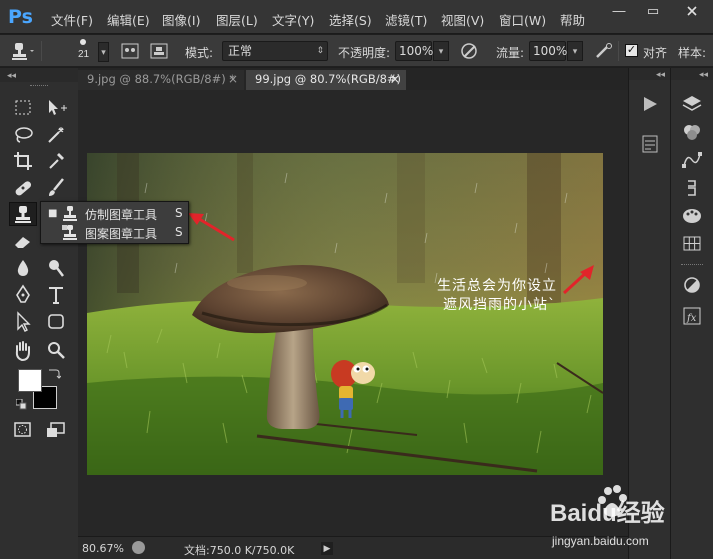 This screenshot has width=713, height=559. What do you see at coordinates (575, 51) in the screenshot?
I see `flow-dropdown-button: ▾` at bounding box center [575, 51].